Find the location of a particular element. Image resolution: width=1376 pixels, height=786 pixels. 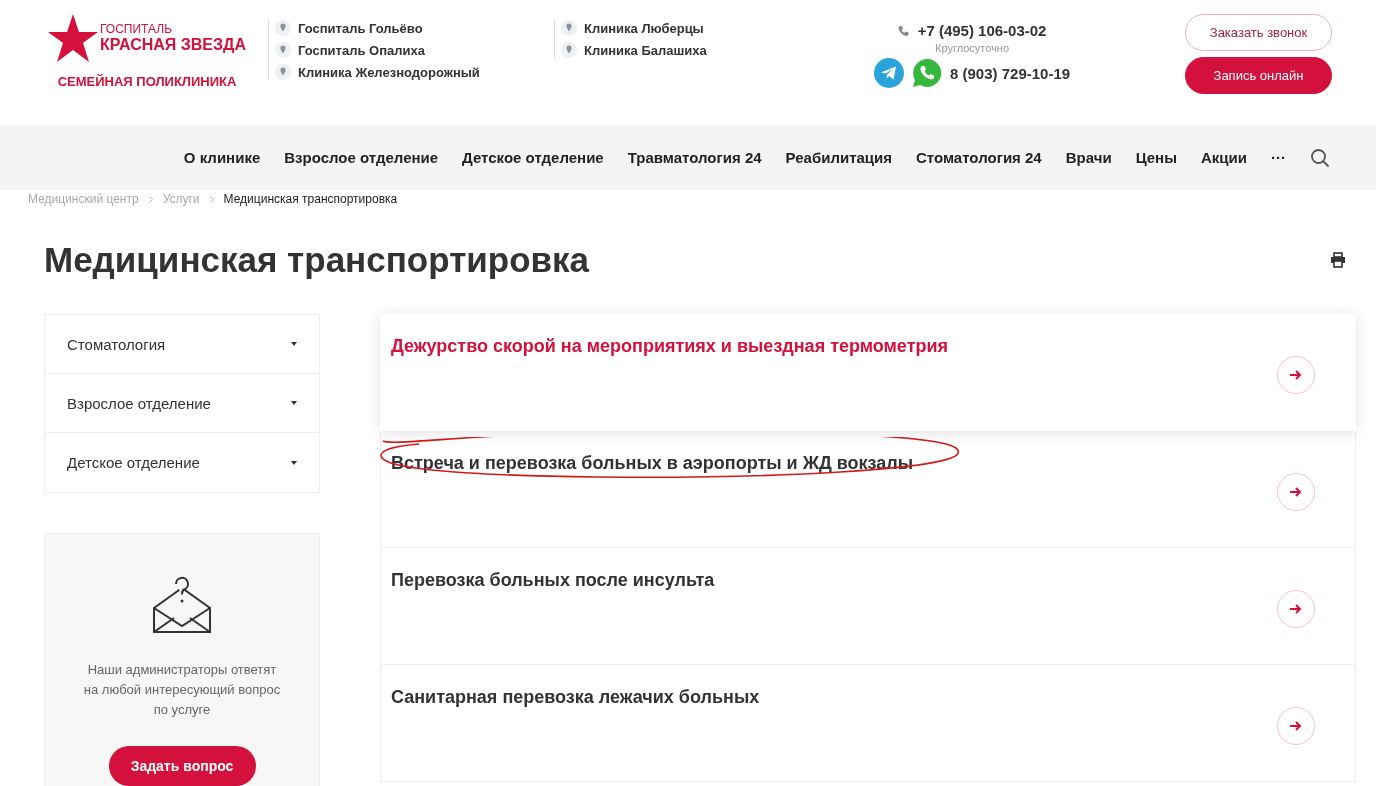

phone-number: 8 (903) 729-10-19 is located at coordinates (1010, 73).